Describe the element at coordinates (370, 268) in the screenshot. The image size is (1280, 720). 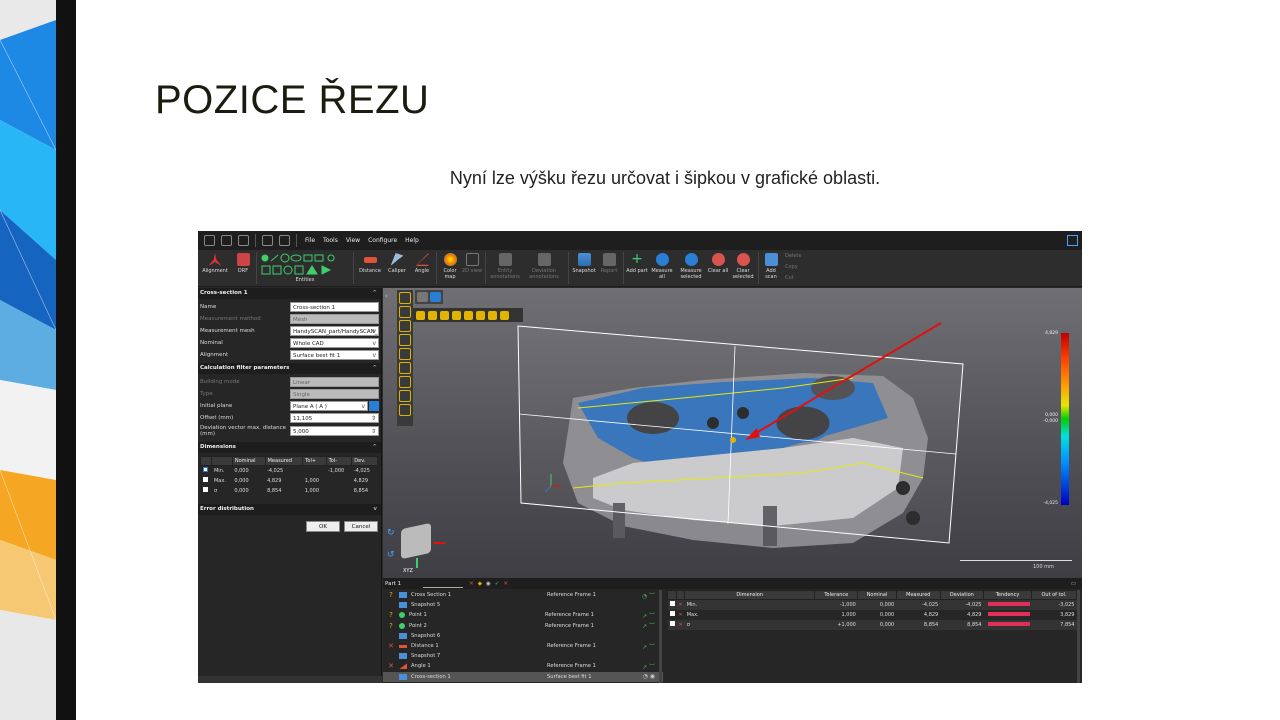
I see `distance-button: Distance` at that location.